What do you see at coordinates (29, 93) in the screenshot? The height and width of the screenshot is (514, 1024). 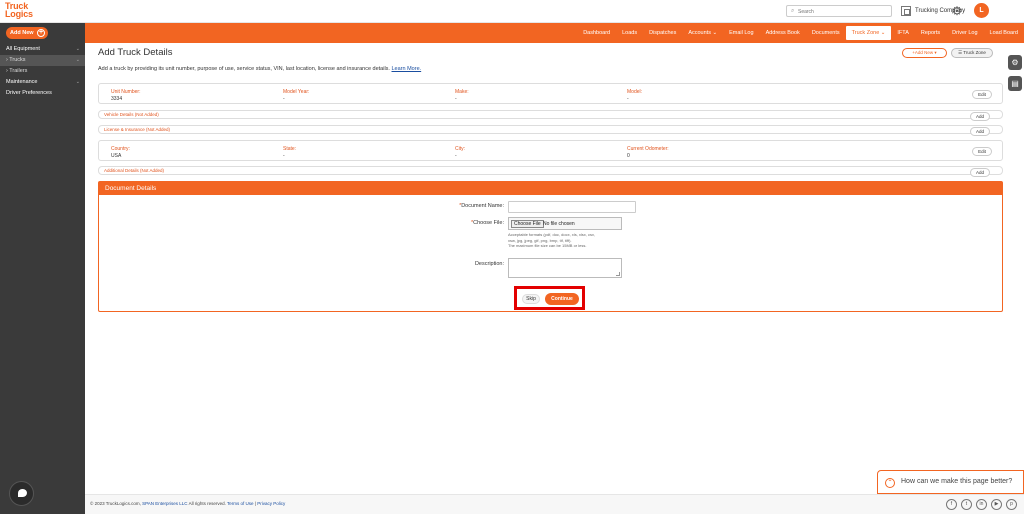 I see `sidebar-item-label: Driver Preferences` at bounding box center [29, 93].